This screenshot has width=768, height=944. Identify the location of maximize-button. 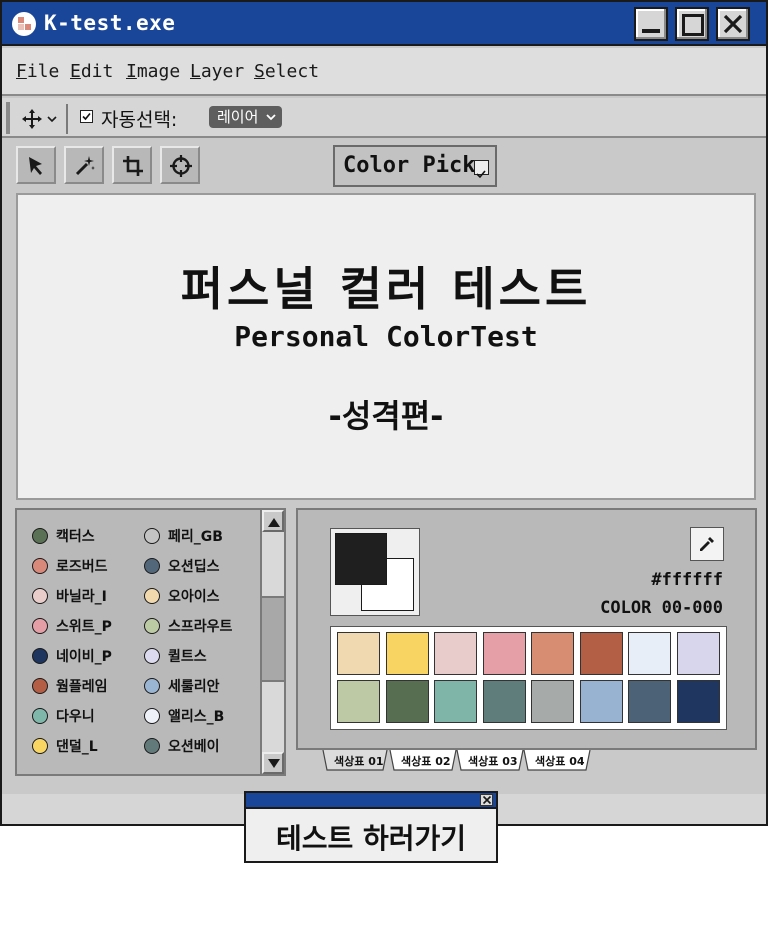
(692, 24).